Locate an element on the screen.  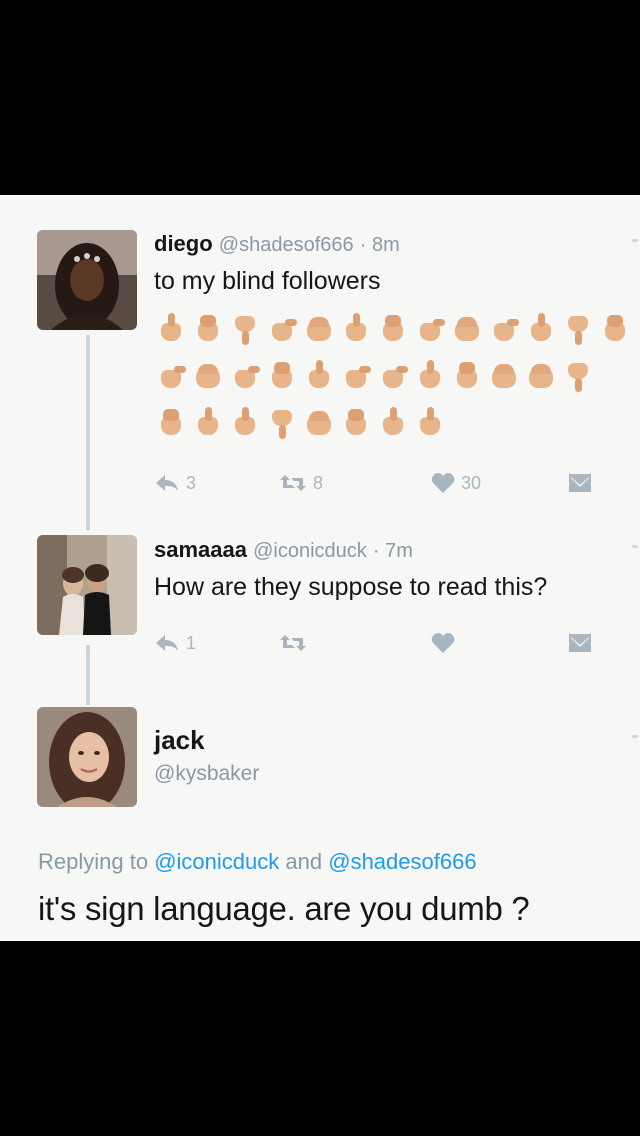
tweet-actions: 3 8 30 is located at coordinates (373, 483).